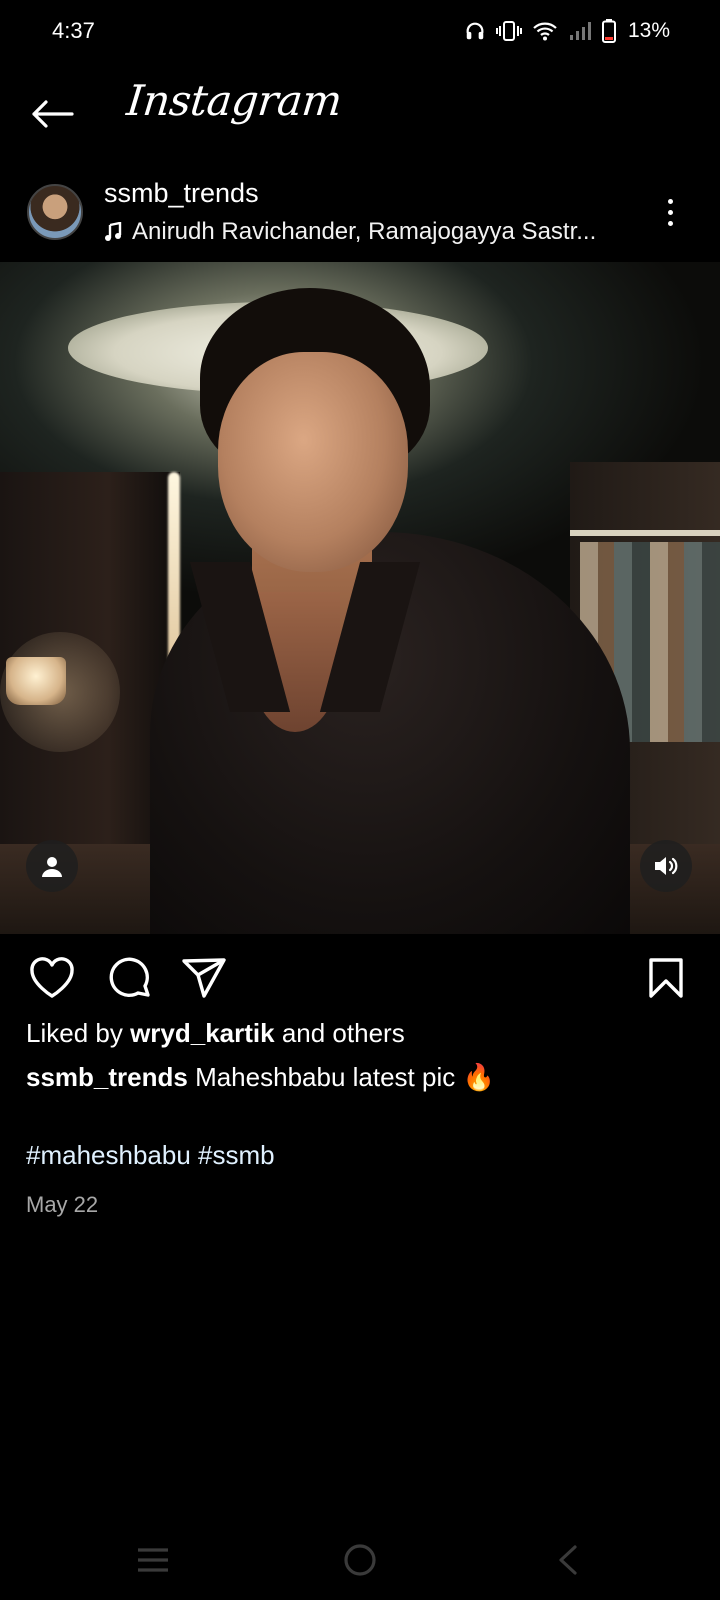 The height and width of the screenshot is (1600, 720). I want to click on caption-text: Maheshbabu latest pic 🔥, so click(341, 1077).